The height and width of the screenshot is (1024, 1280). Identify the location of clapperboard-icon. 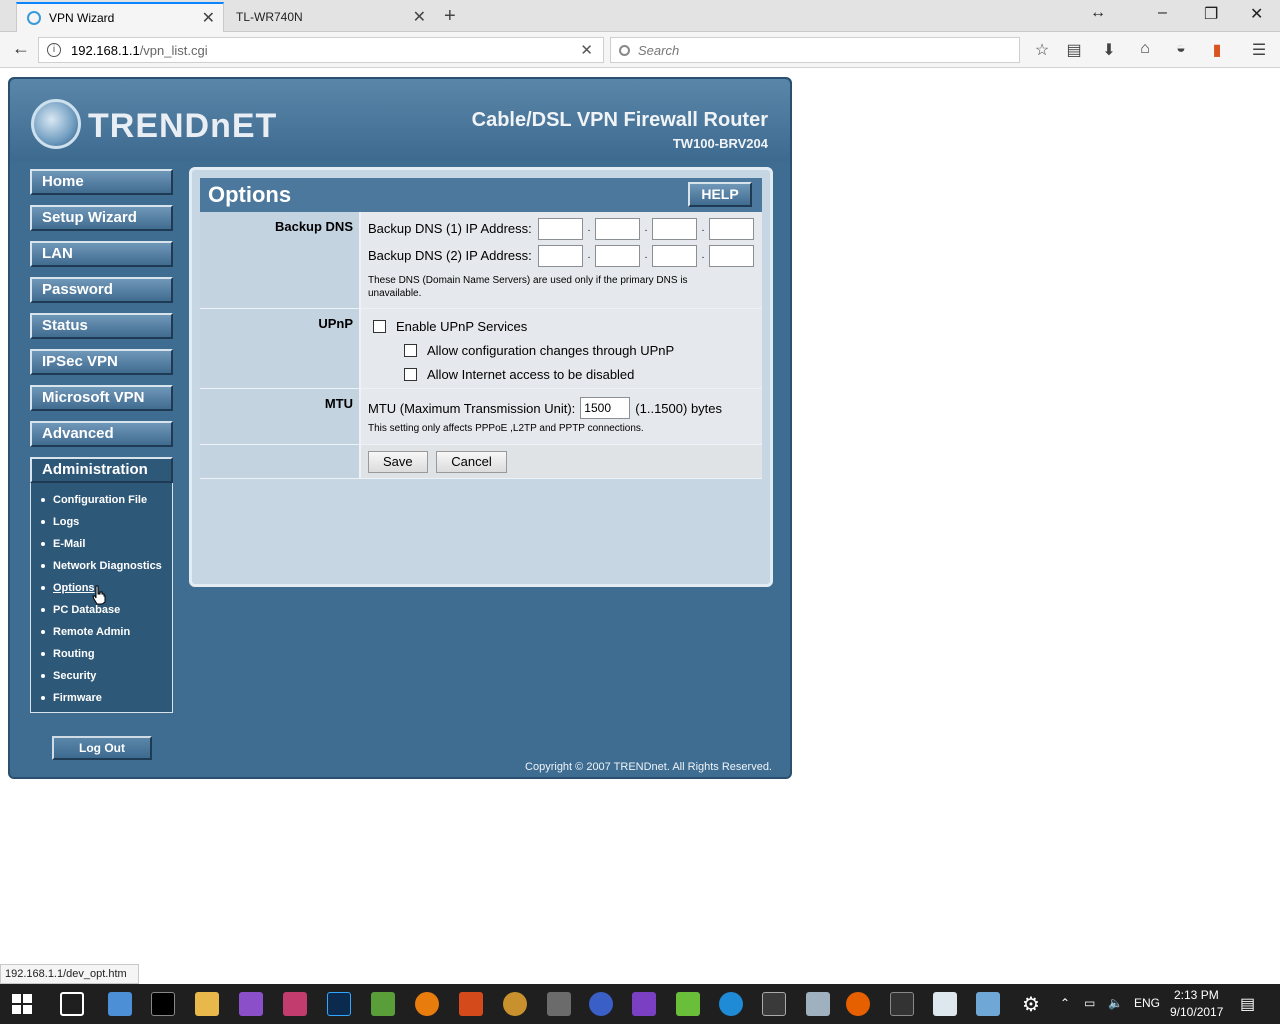
(774, 1004).